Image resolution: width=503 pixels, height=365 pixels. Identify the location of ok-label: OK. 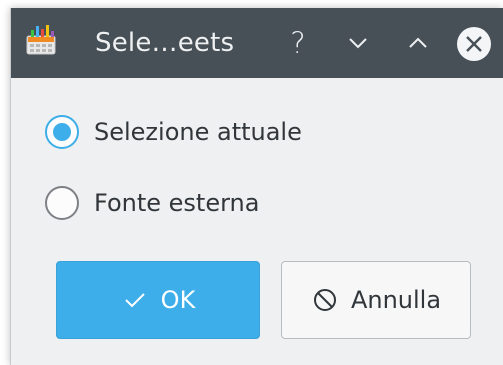
(178, 300).